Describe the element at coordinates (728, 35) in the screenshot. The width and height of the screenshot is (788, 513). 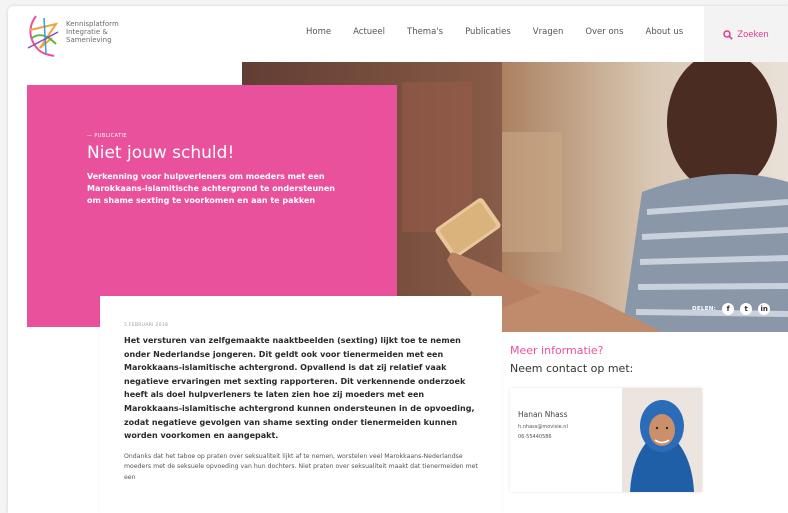
I see `search-icon` at that location.